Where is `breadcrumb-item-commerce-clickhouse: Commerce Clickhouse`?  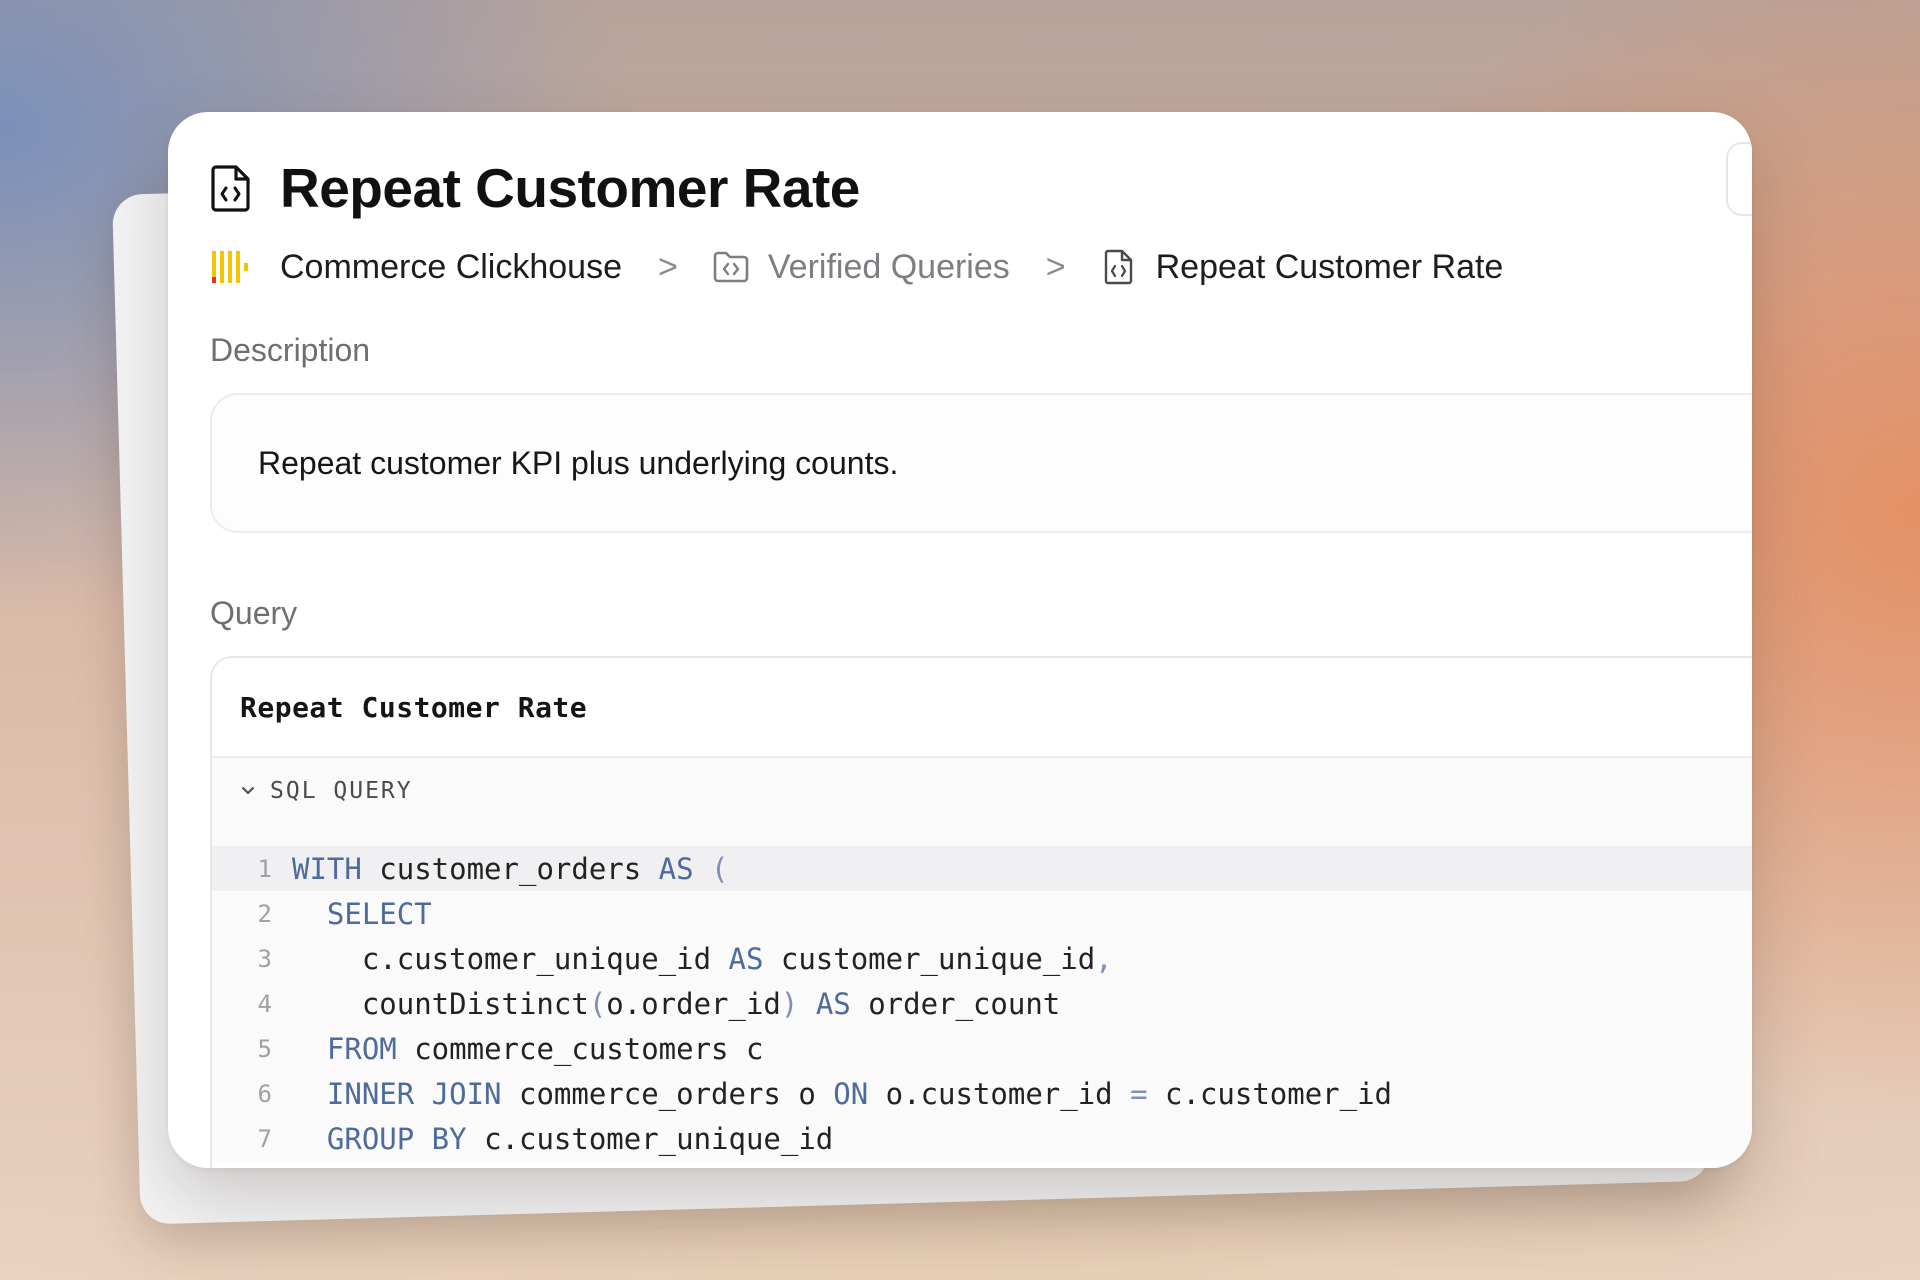
breadcrumb-item-commerce-clickhouse: Commerce Clickhouse is located at coordinates (416, 267).